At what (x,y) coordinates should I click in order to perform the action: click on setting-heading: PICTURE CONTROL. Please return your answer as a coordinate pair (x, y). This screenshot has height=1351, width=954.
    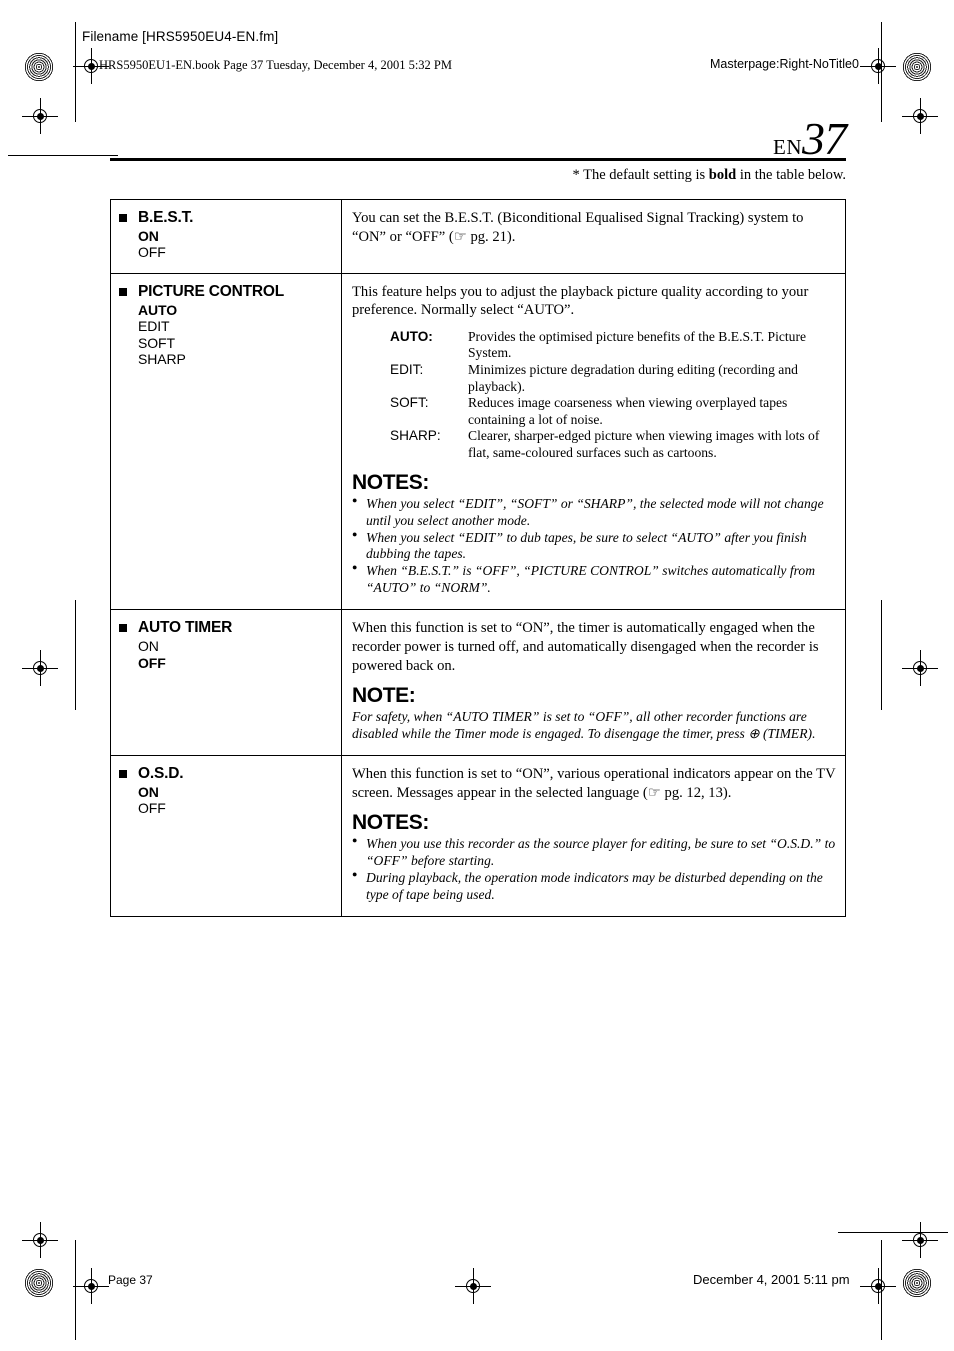
    Looking at the image, I should click on (227, 292).